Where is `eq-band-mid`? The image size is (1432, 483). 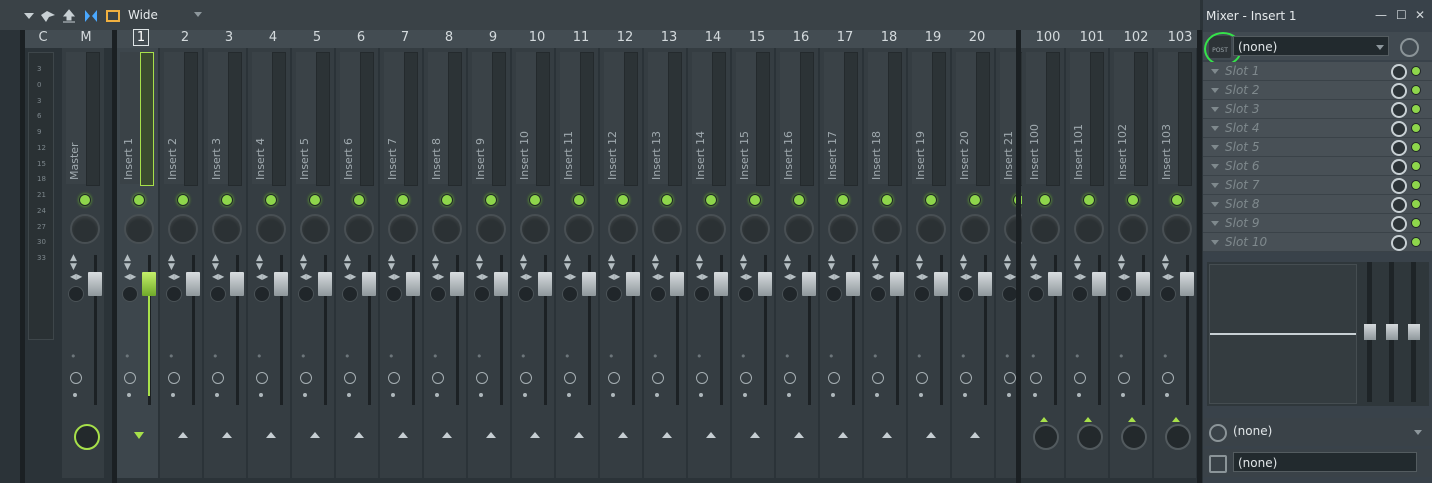
eq-band-mid is located at coordinates (1392, 332).